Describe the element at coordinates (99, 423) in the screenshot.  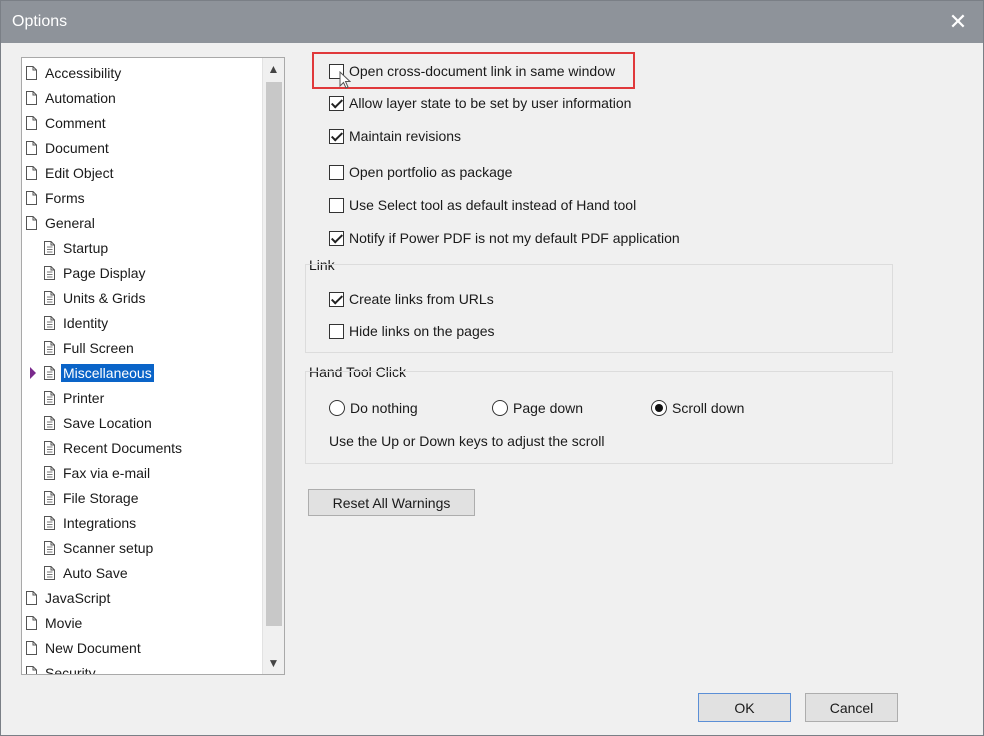
I see `tree-item: Save Location` at that location.